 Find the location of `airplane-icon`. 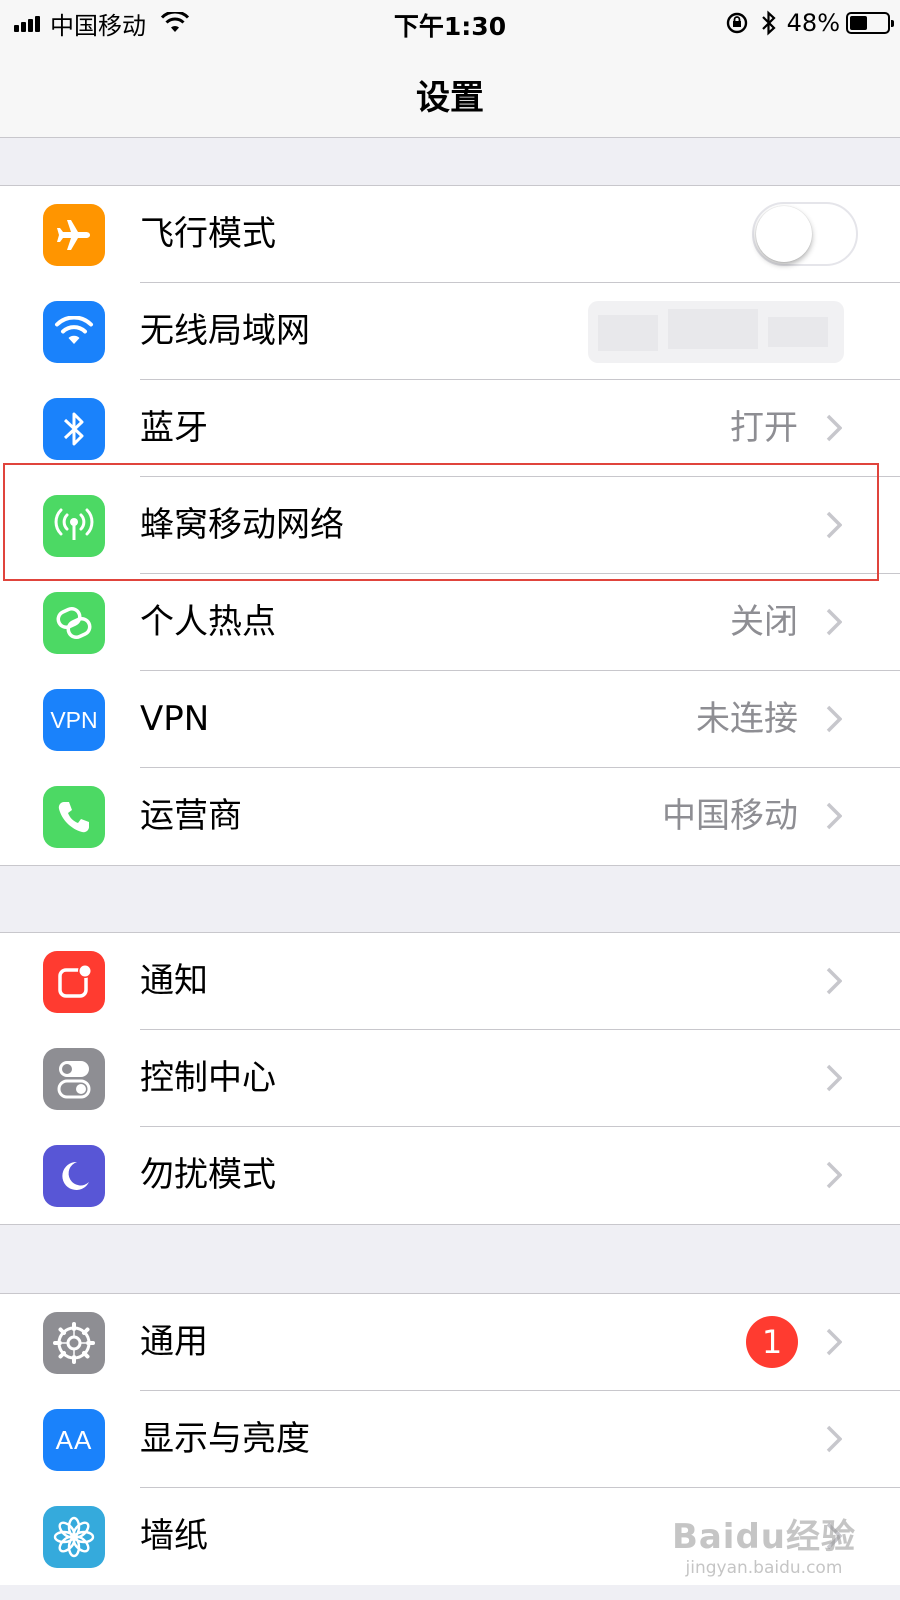

airplane-icon is located at coordinates (74, 235).